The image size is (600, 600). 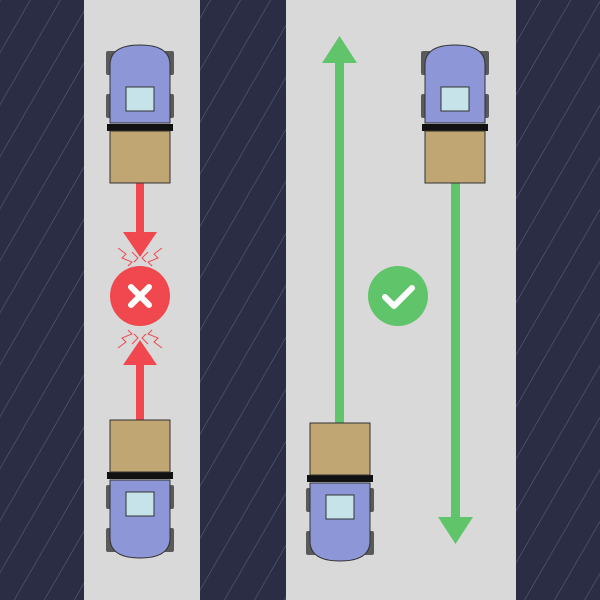 What do you see at coordinates (398, 296) in the screenshot?
I see `clear-badge` at bounding box center [398, 296].